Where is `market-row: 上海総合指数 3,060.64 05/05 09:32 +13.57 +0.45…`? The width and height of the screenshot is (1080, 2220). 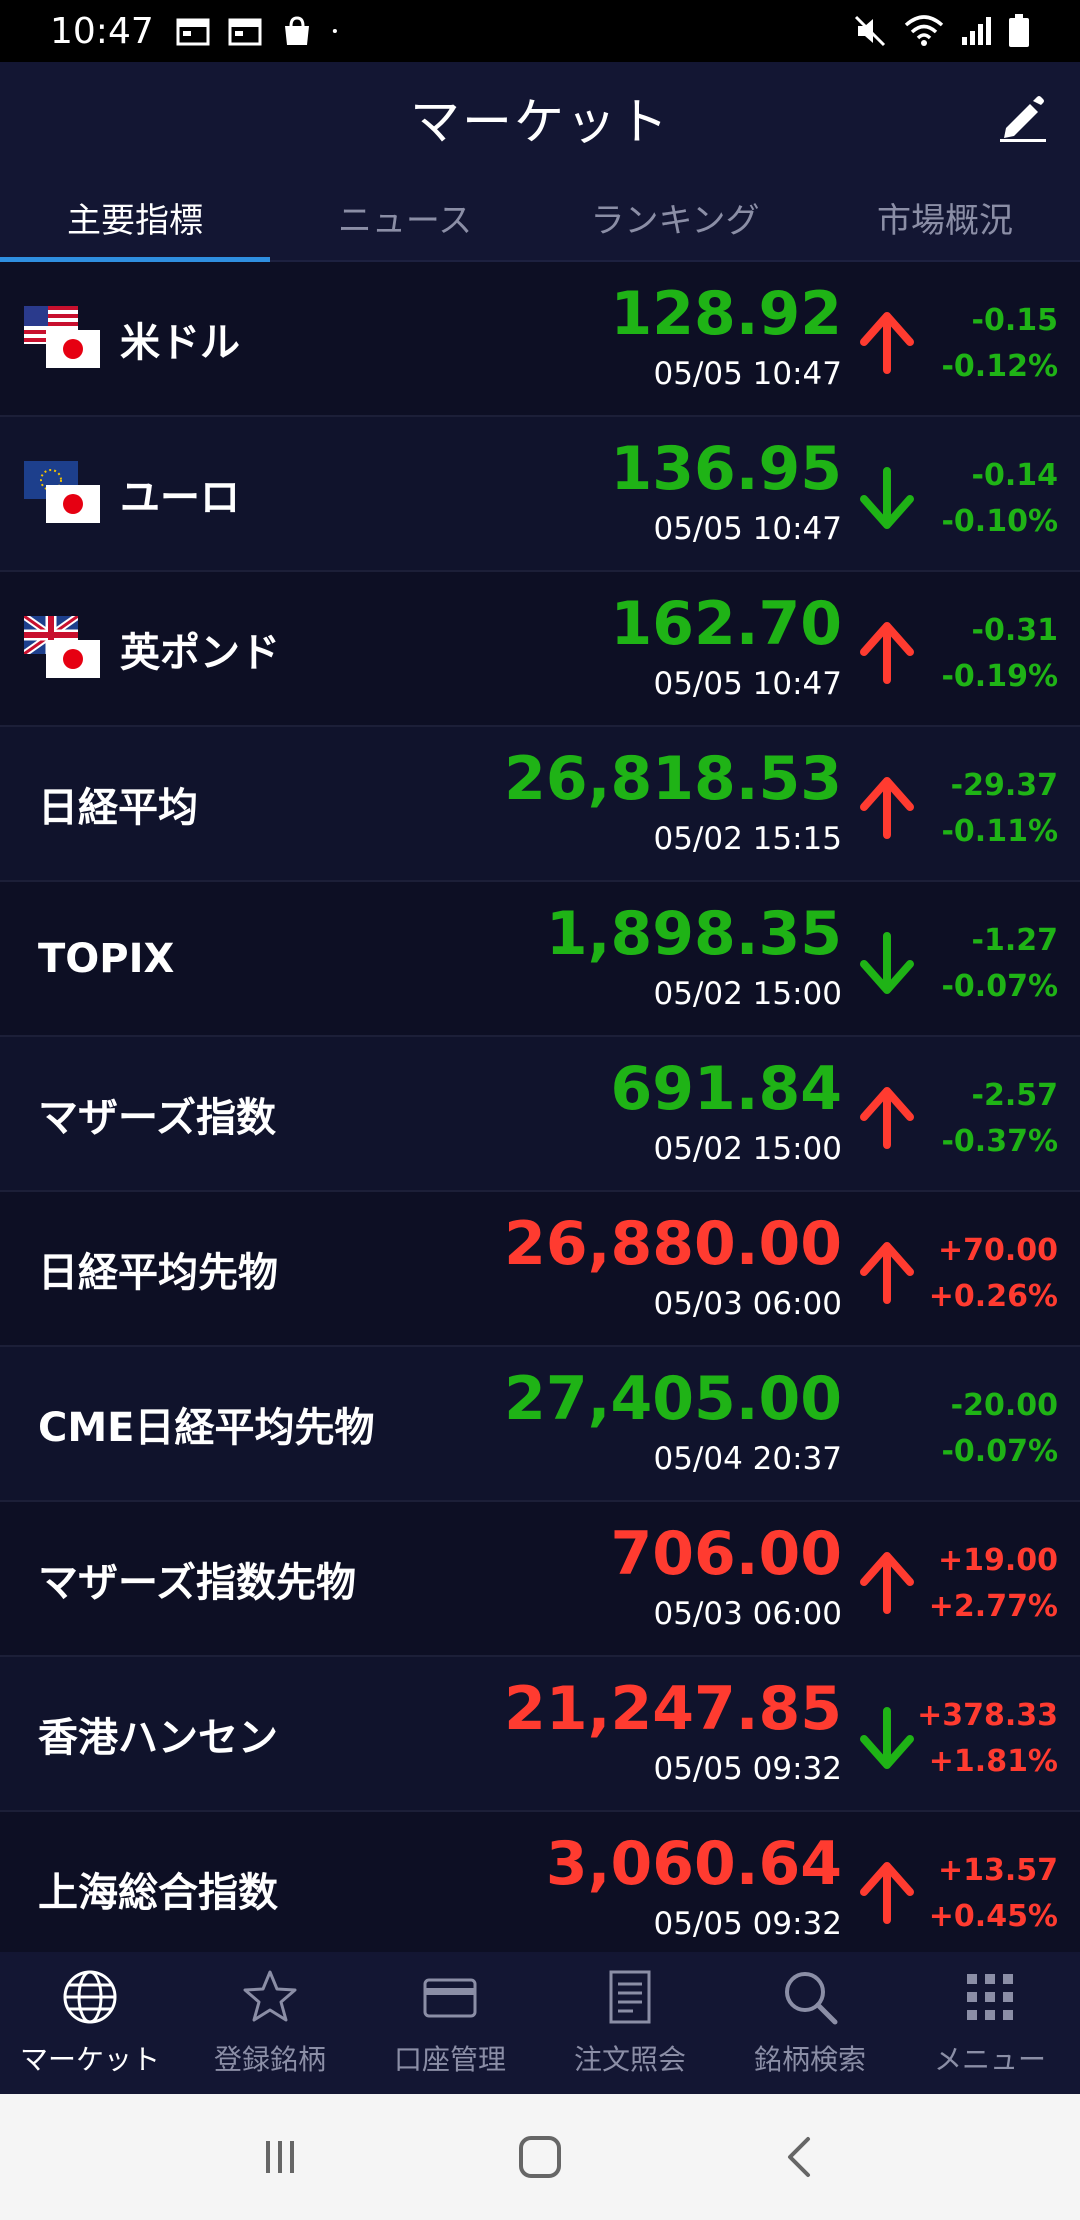 market-row: 上海総合指数 3,060.64 05/05 09:32 +13.57 +0.45… is located at coordinates (540, 1882).